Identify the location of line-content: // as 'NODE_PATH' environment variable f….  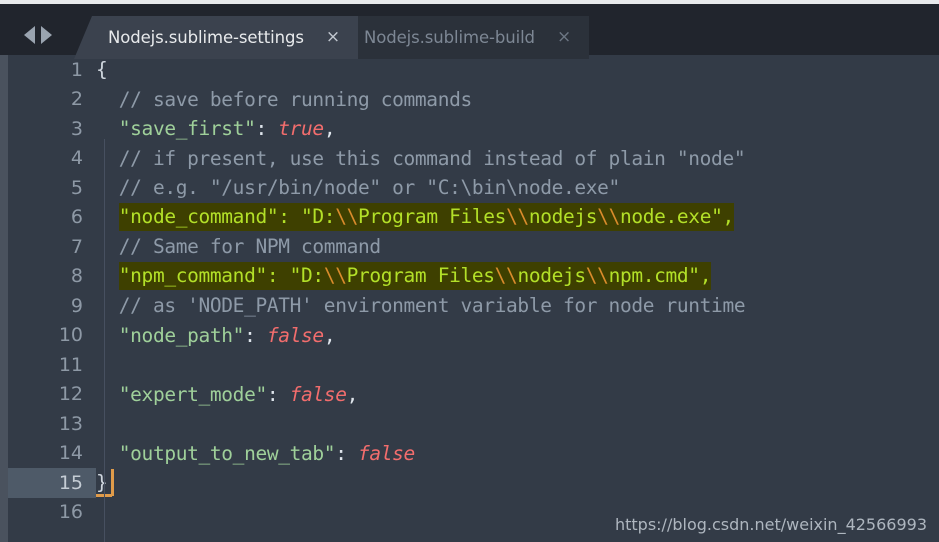
(517, 306).